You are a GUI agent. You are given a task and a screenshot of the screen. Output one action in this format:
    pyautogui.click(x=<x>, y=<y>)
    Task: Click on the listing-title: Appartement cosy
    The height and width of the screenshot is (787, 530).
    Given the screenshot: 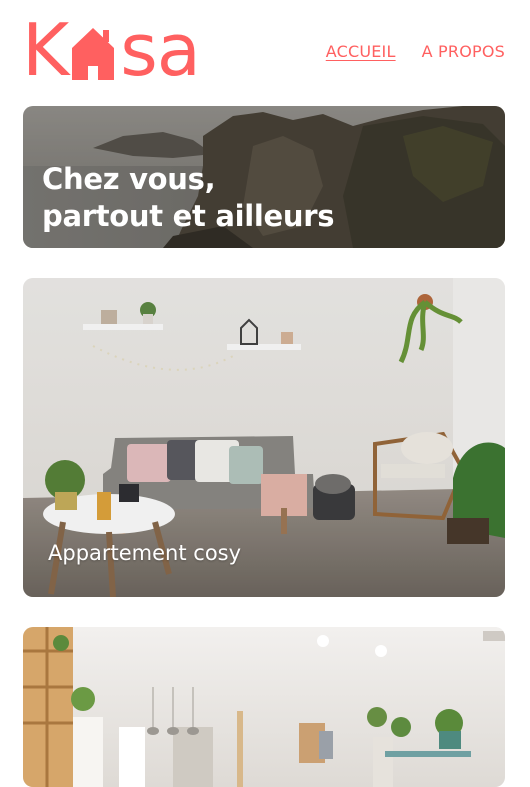 What is the action you would take?
    pyautogui.click(x=145, y=552)
    